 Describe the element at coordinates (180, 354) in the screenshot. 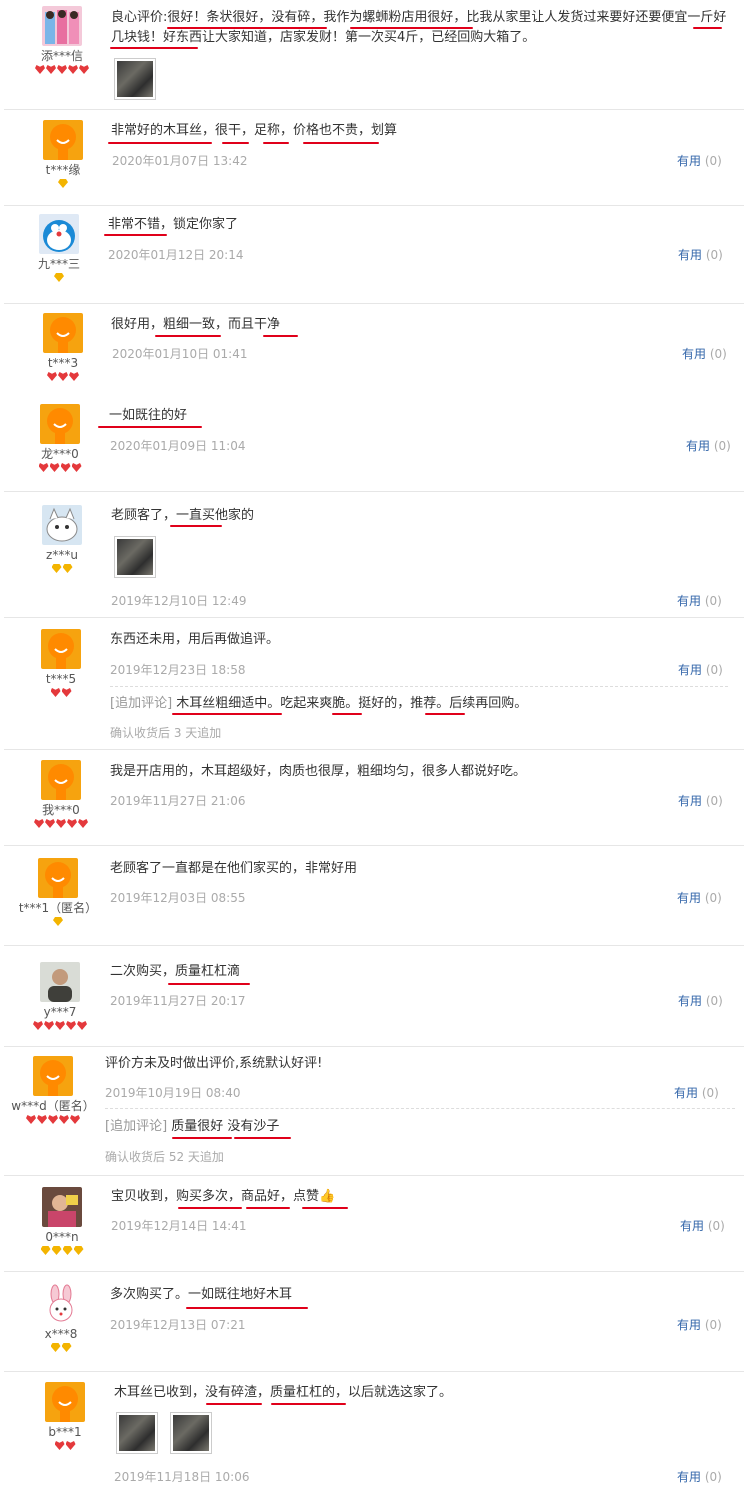

I see `review-date: 2020年01月10日 01:41` at that location.